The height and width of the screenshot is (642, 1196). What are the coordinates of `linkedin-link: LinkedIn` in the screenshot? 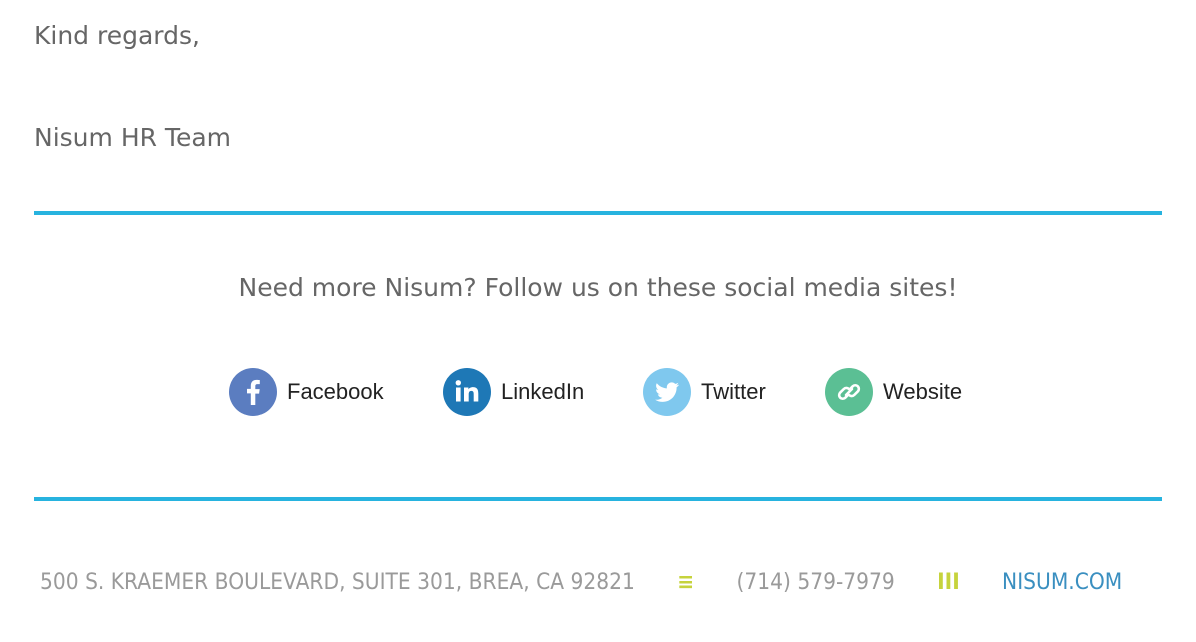 It's located at (513, 392).